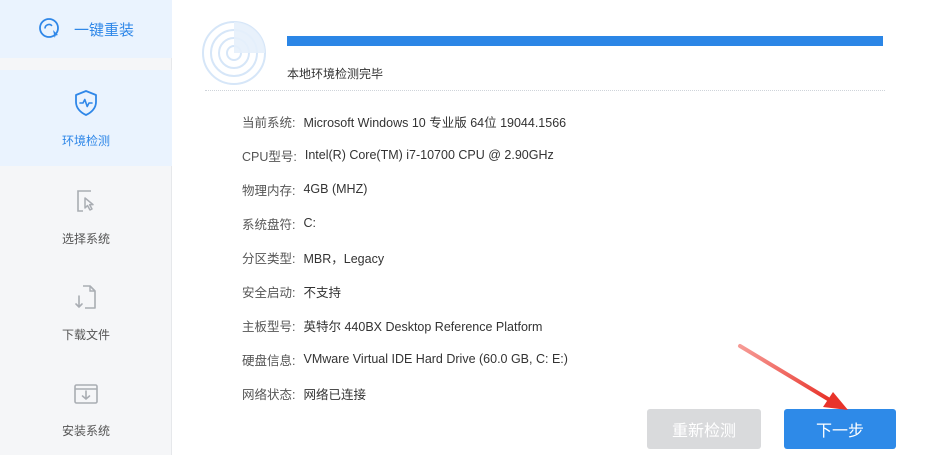 The image size is (925, 455). What do you see at coordinates (85, 296) in the screenshot?
I see `download-file-icon` at bounding box center [85, 296].